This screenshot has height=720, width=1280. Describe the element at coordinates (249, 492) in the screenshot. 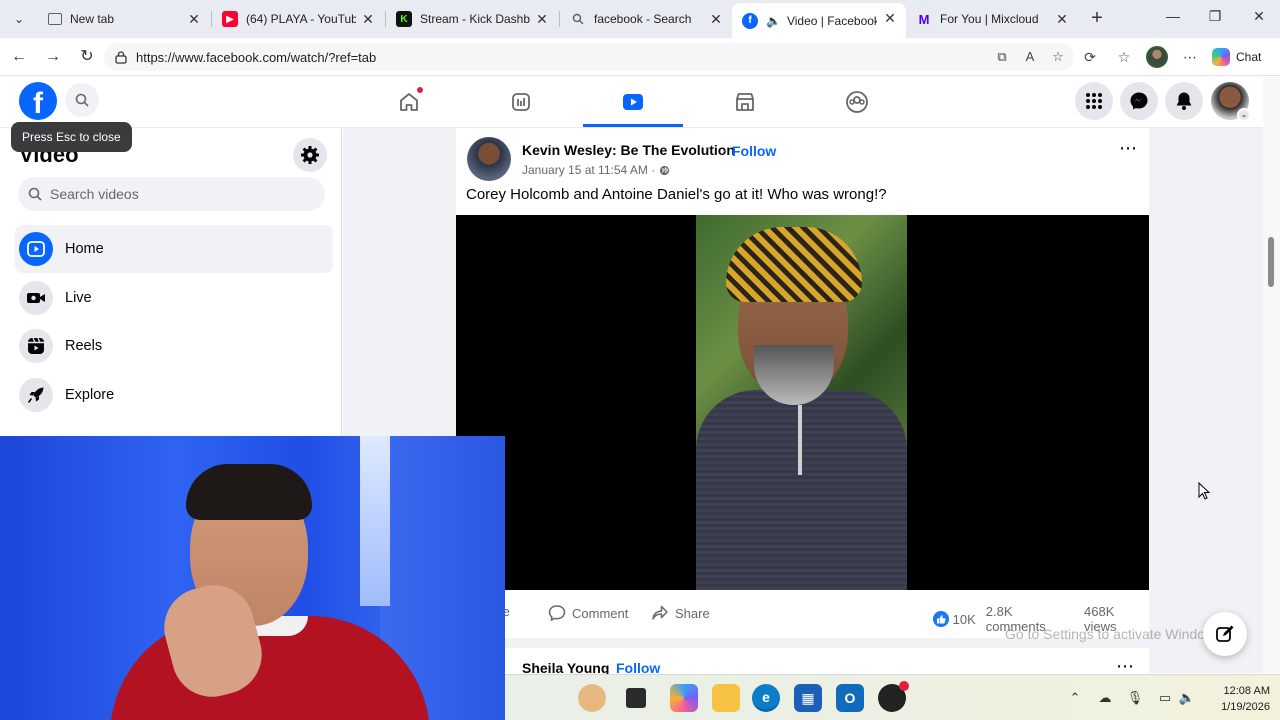

I see `webcam-person-hair` at that location.